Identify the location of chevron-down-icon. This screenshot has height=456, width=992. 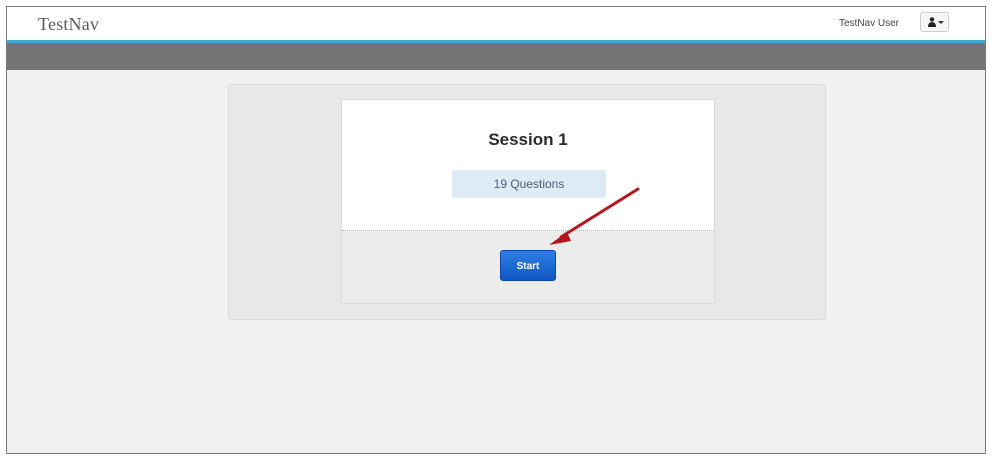
(941, 22).